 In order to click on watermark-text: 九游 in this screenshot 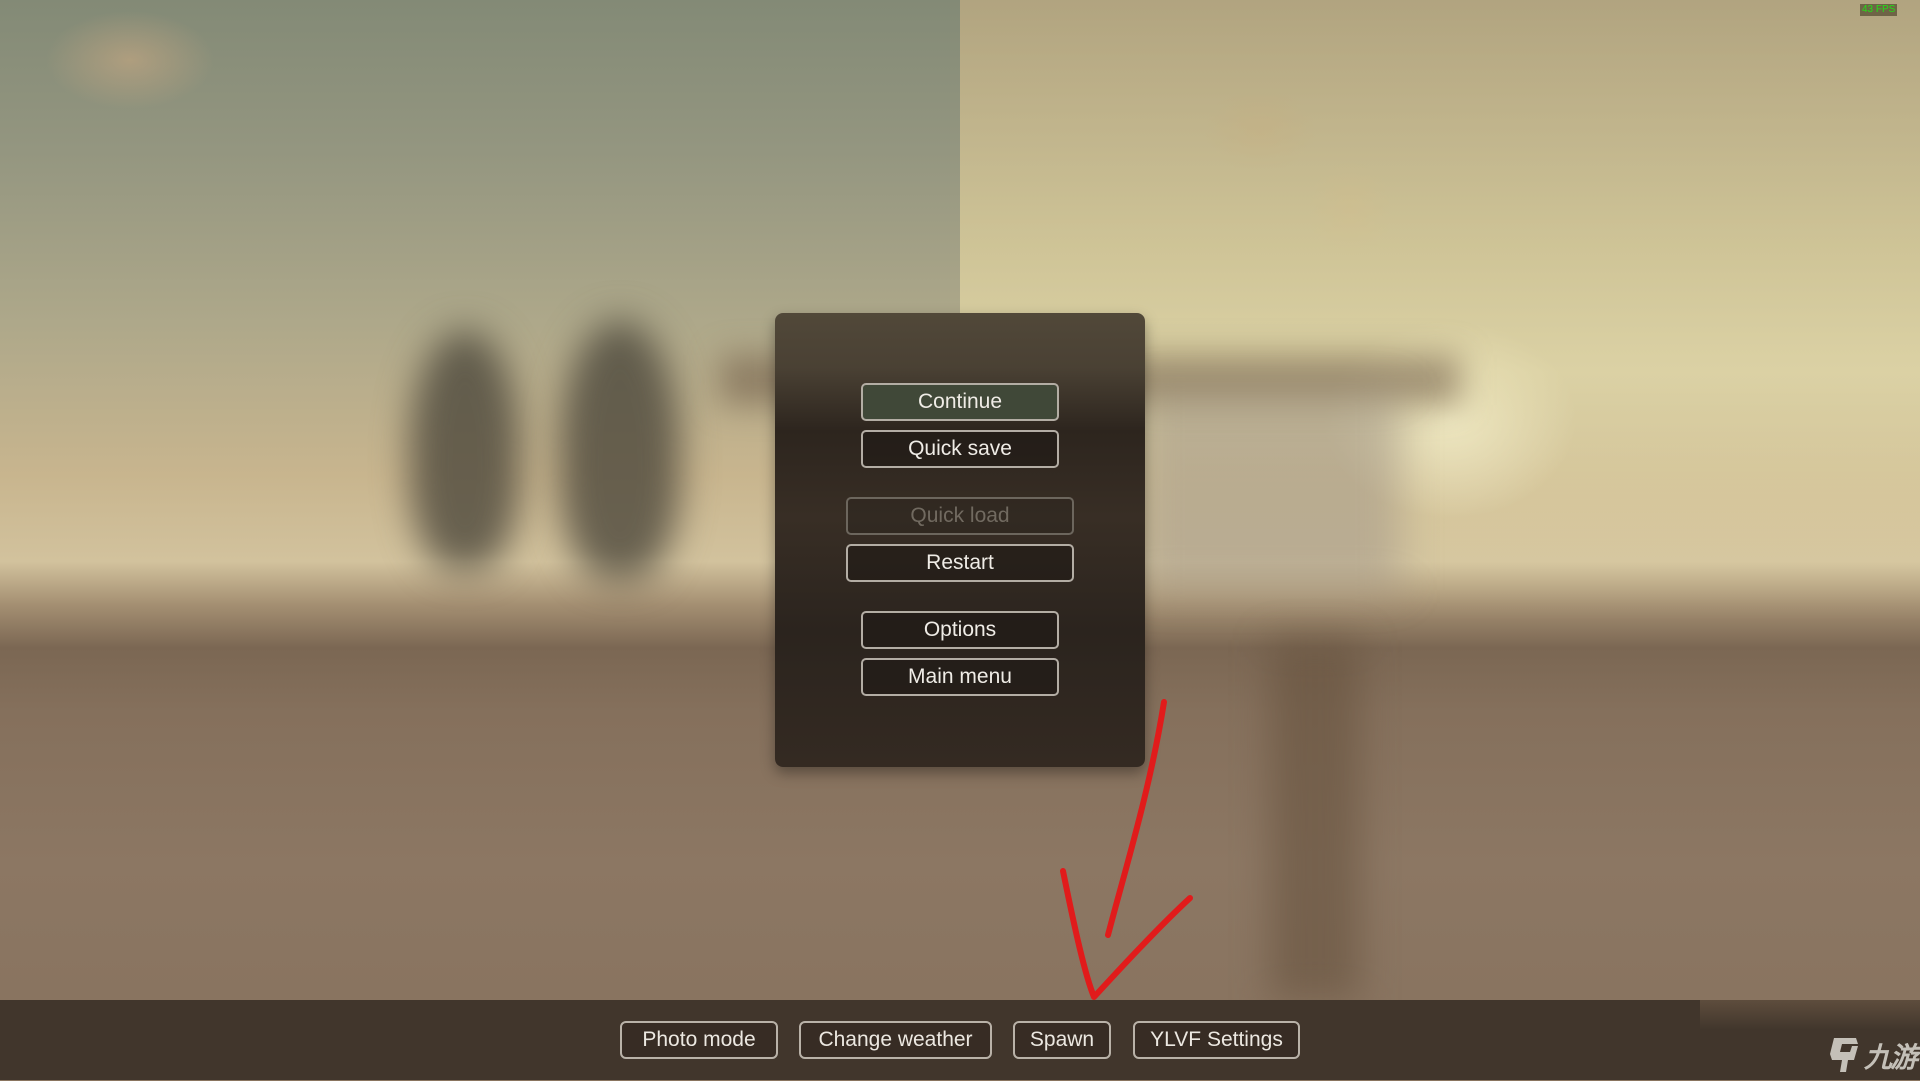, I will do `click(1891, 1057)`.